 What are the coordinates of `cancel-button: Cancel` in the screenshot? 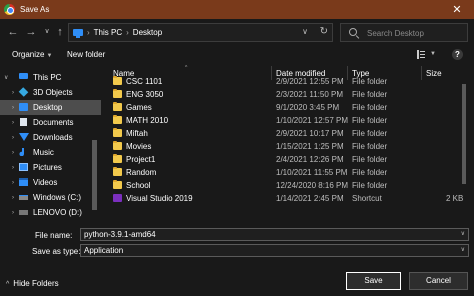 It's located at (438, 281).